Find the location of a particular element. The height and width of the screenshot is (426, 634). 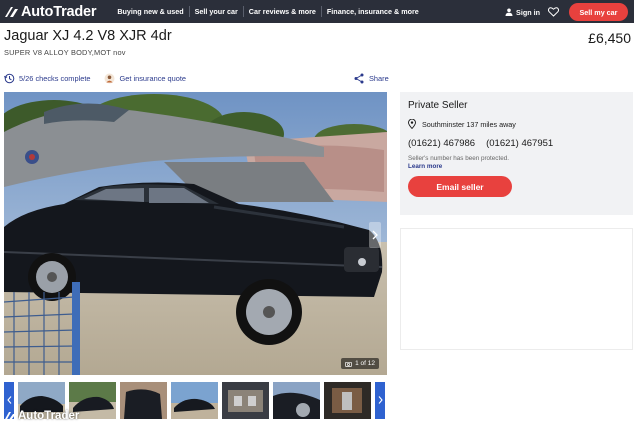

sign-in-link: Sign in is located at coordinates (522, 12).